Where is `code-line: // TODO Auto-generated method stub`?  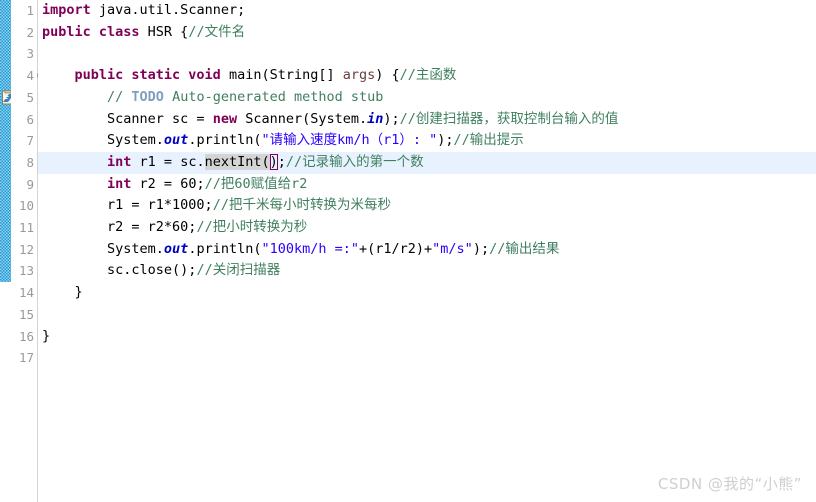 code-line: // TODO Auto-generated method stub is located at coordinates (427, 98).